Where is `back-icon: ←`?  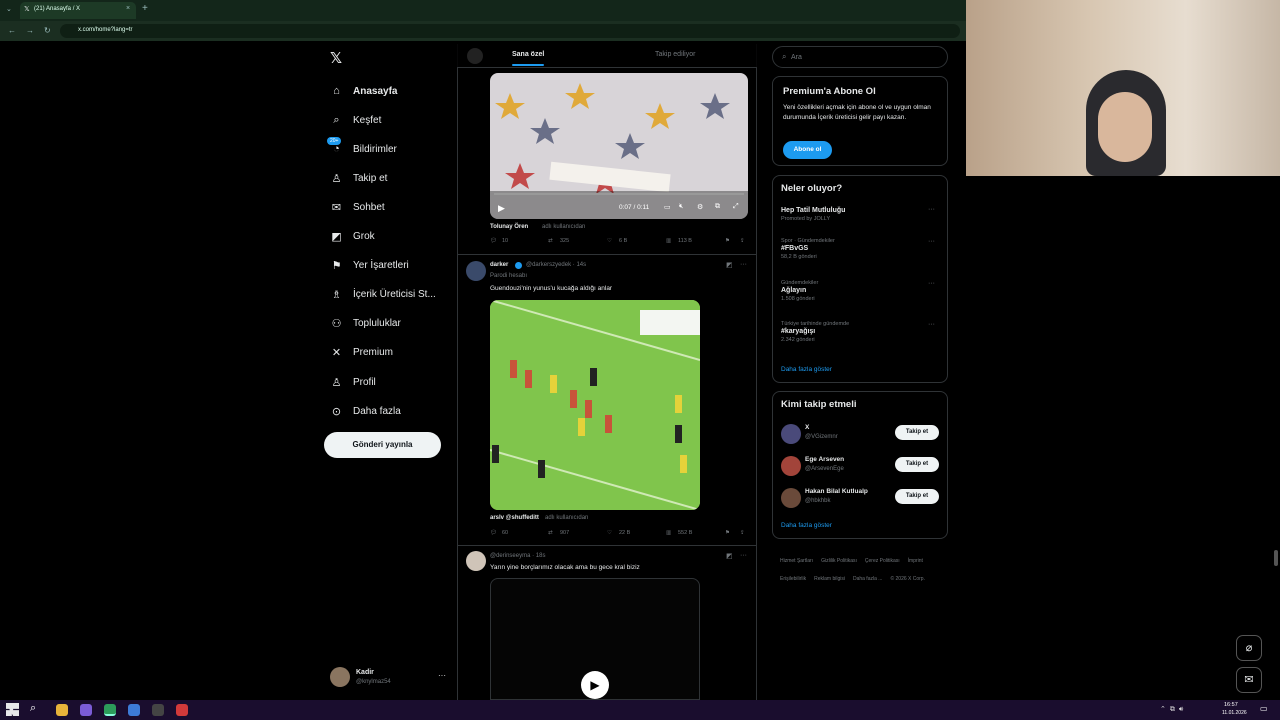
back-icon: ← is located at coordinates (12, 30).